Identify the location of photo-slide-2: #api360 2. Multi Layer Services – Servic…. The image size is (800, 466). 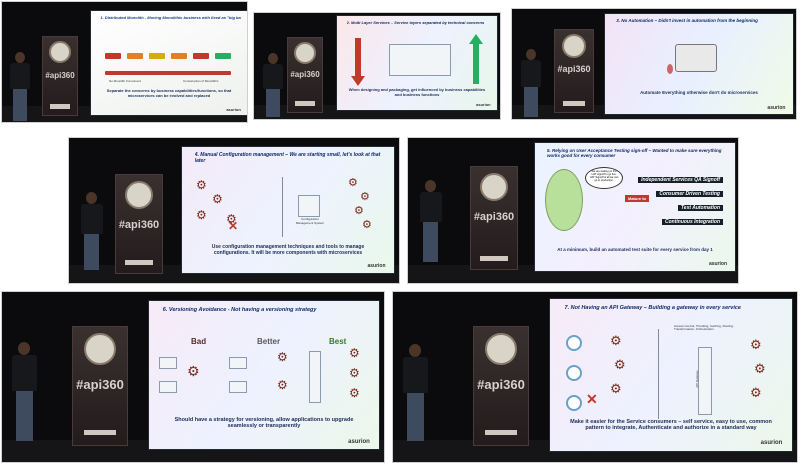
(377, 66).